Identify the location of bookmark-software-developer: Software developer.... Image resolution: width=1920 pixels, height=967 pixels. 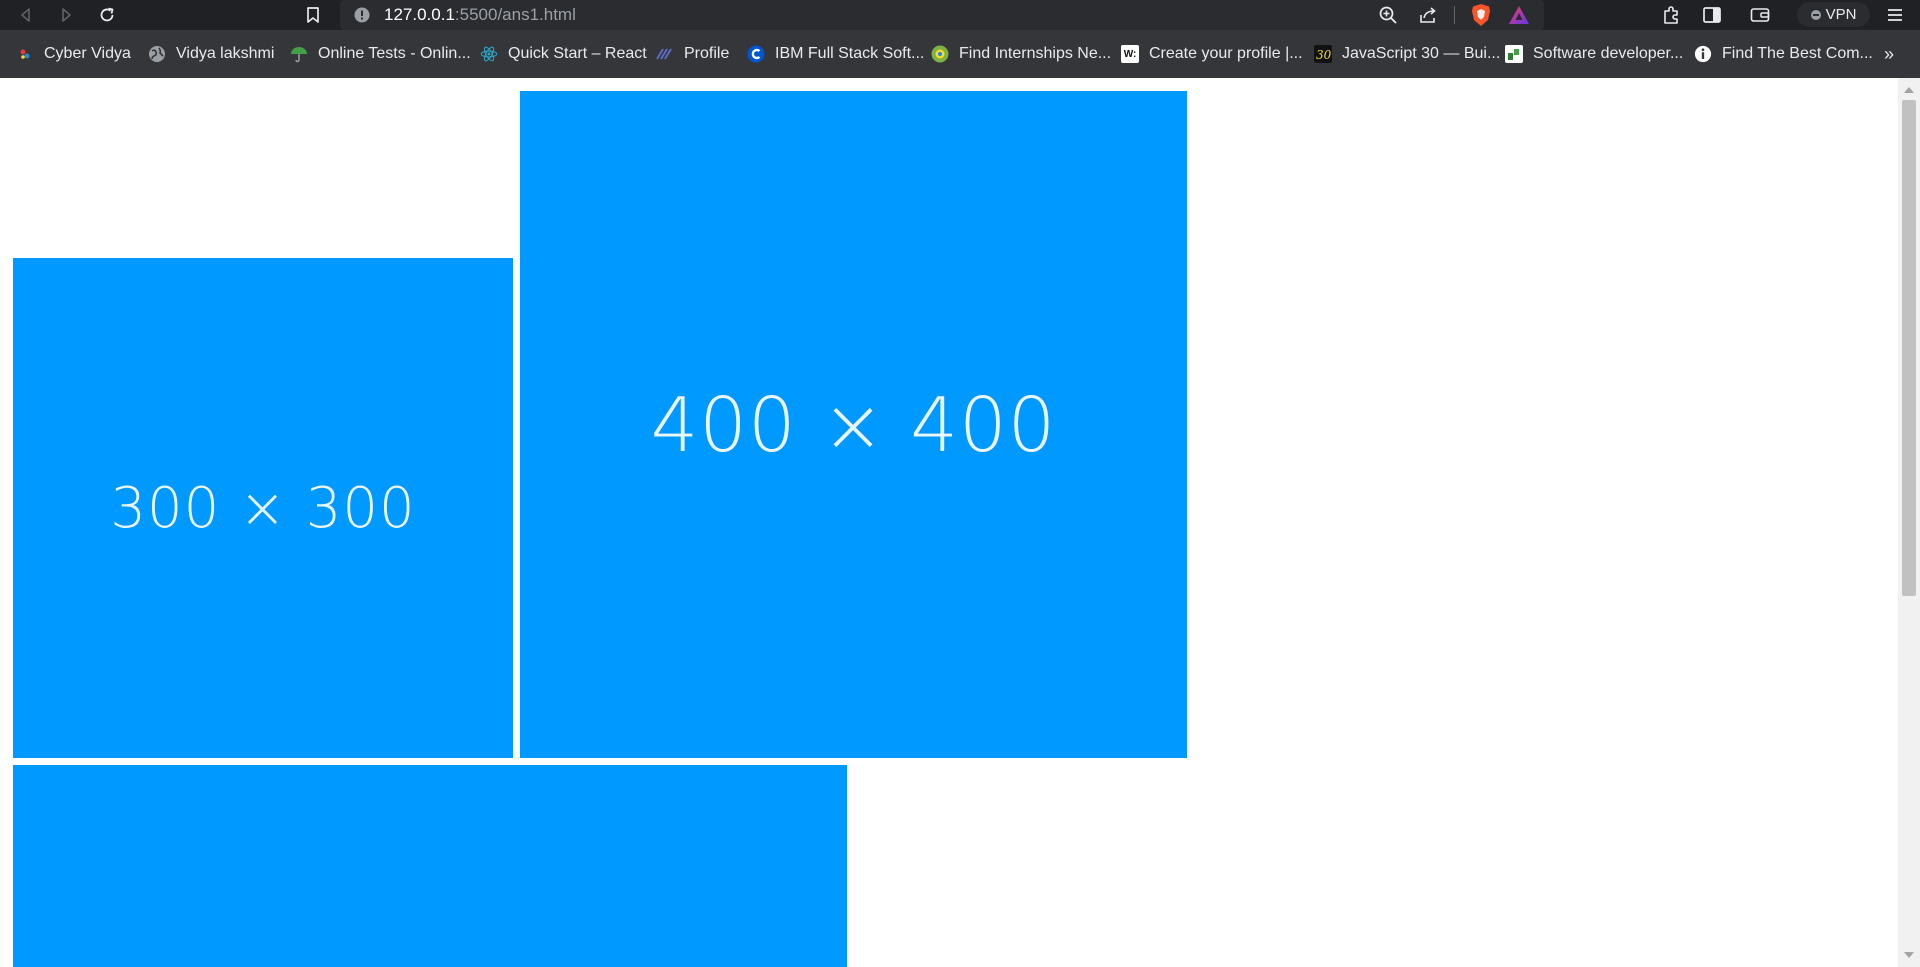
(1594, 54).